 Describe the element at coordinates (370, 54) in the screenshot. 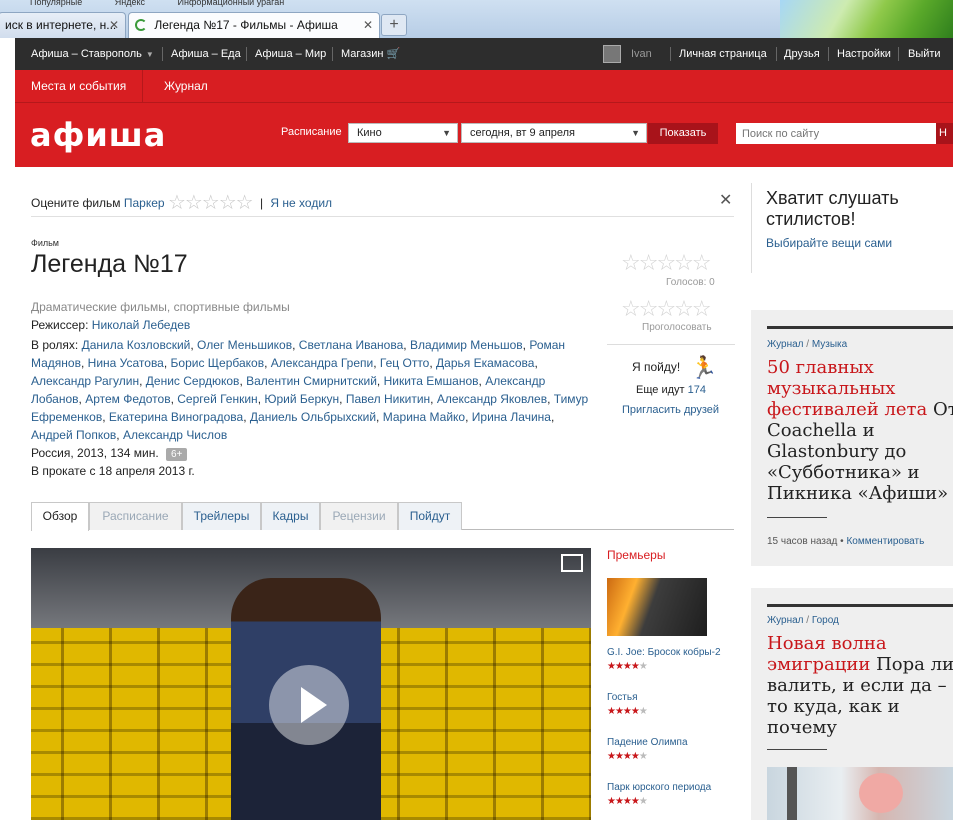

I see `nav-shop: Магазин 🛒` at that location.